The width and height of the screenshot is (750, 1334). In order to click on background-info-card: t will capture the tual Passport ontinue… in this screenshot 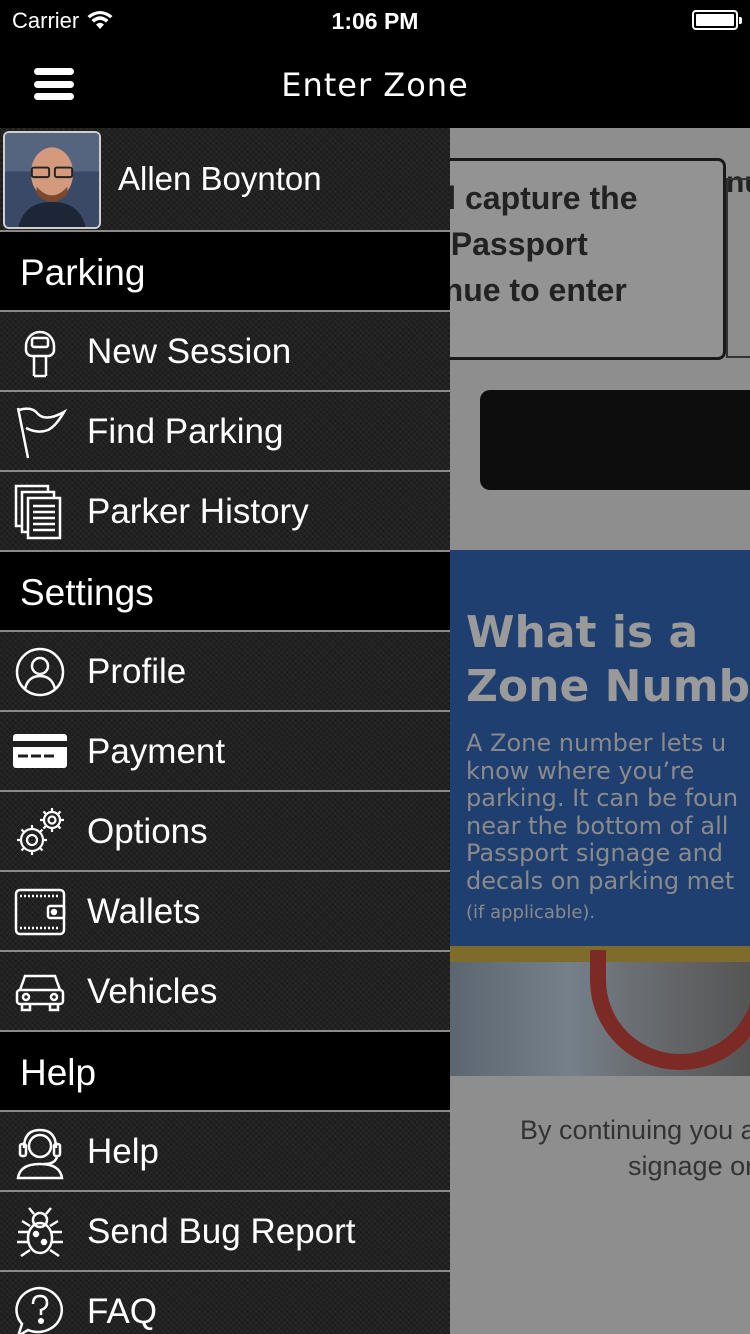, I will do `click(588, 259)`.